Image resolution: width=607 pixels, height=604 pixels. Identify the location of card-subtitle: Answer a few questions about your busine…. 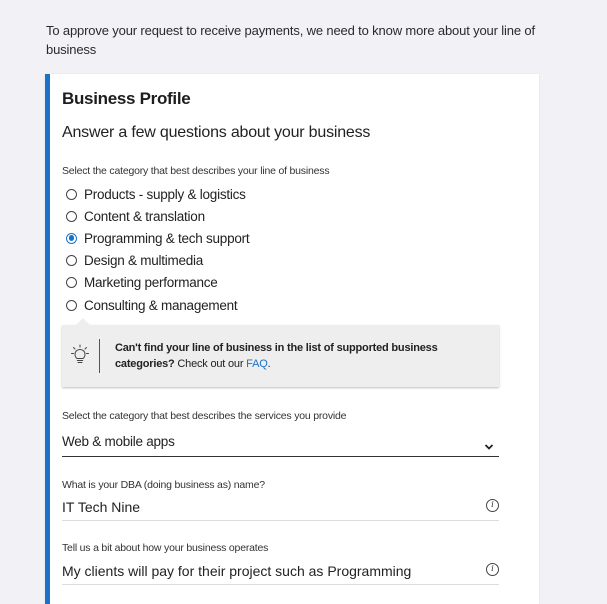
(216, 132).